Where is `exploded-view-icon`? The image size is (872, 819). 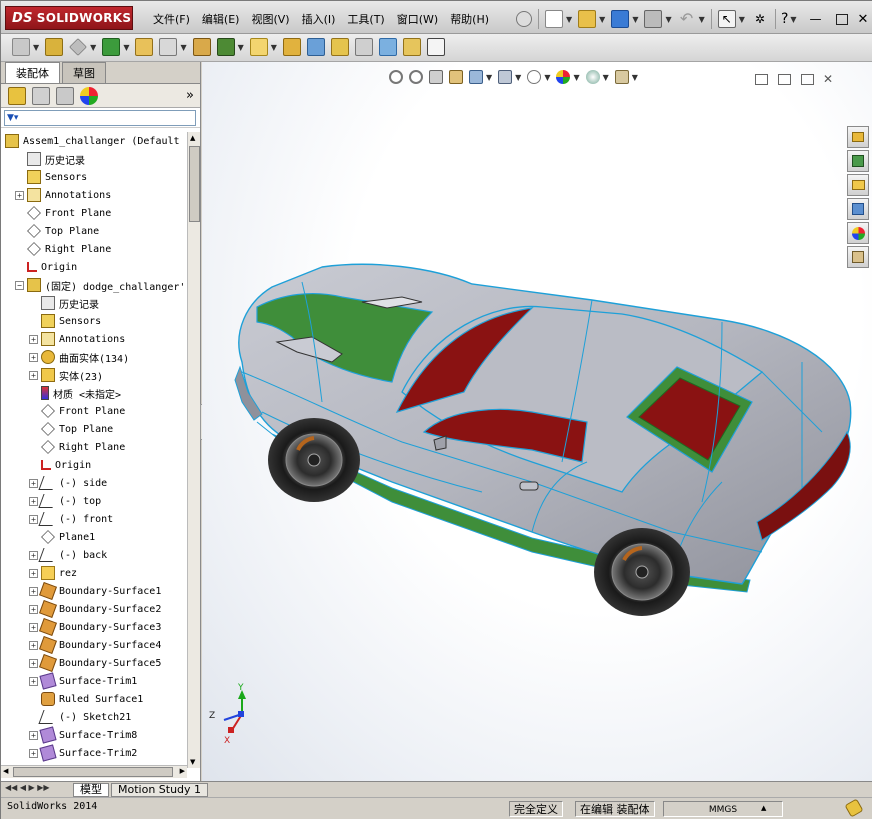 exploded-view-icon is located at coordinates (315, 47).